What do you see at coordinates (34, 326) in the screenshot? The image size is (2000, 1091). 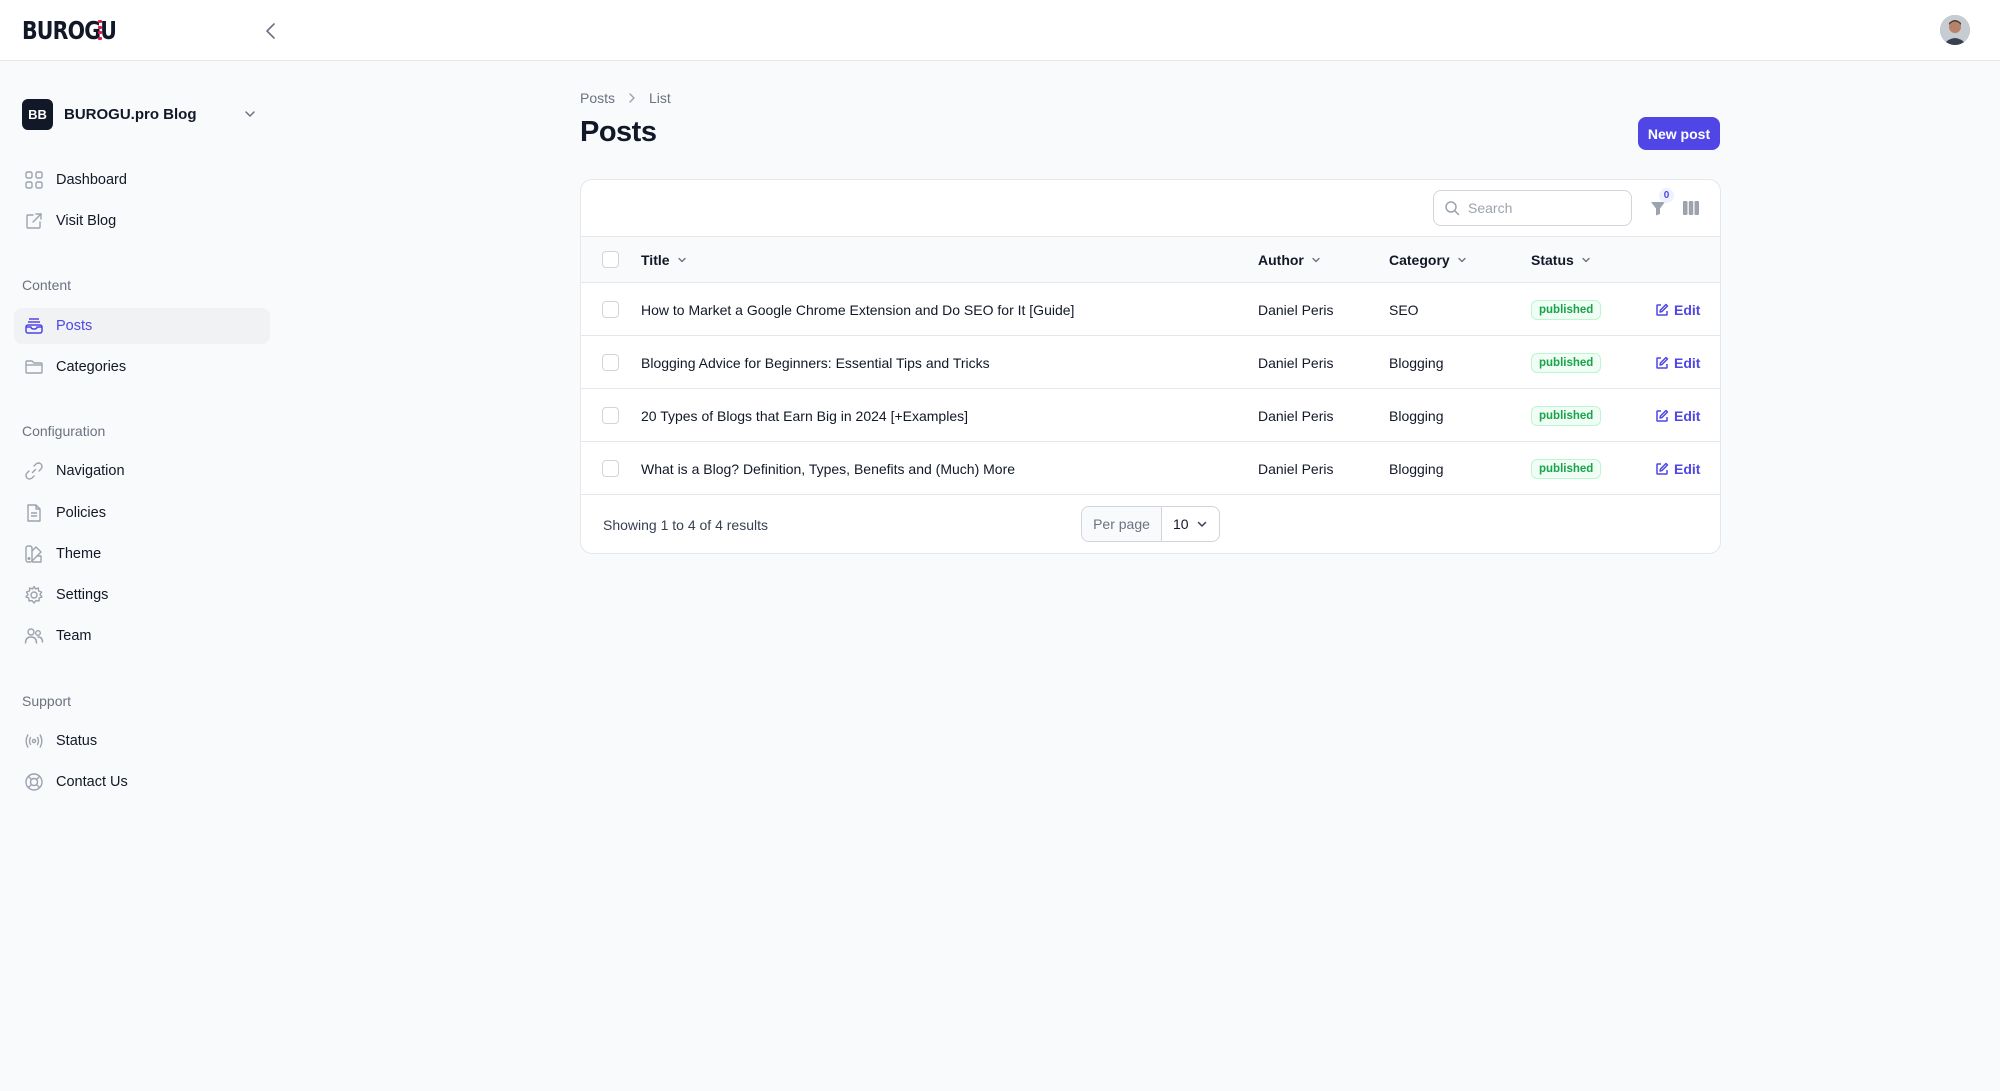 I see `inbox-icon` at bounding box center [34, 326].